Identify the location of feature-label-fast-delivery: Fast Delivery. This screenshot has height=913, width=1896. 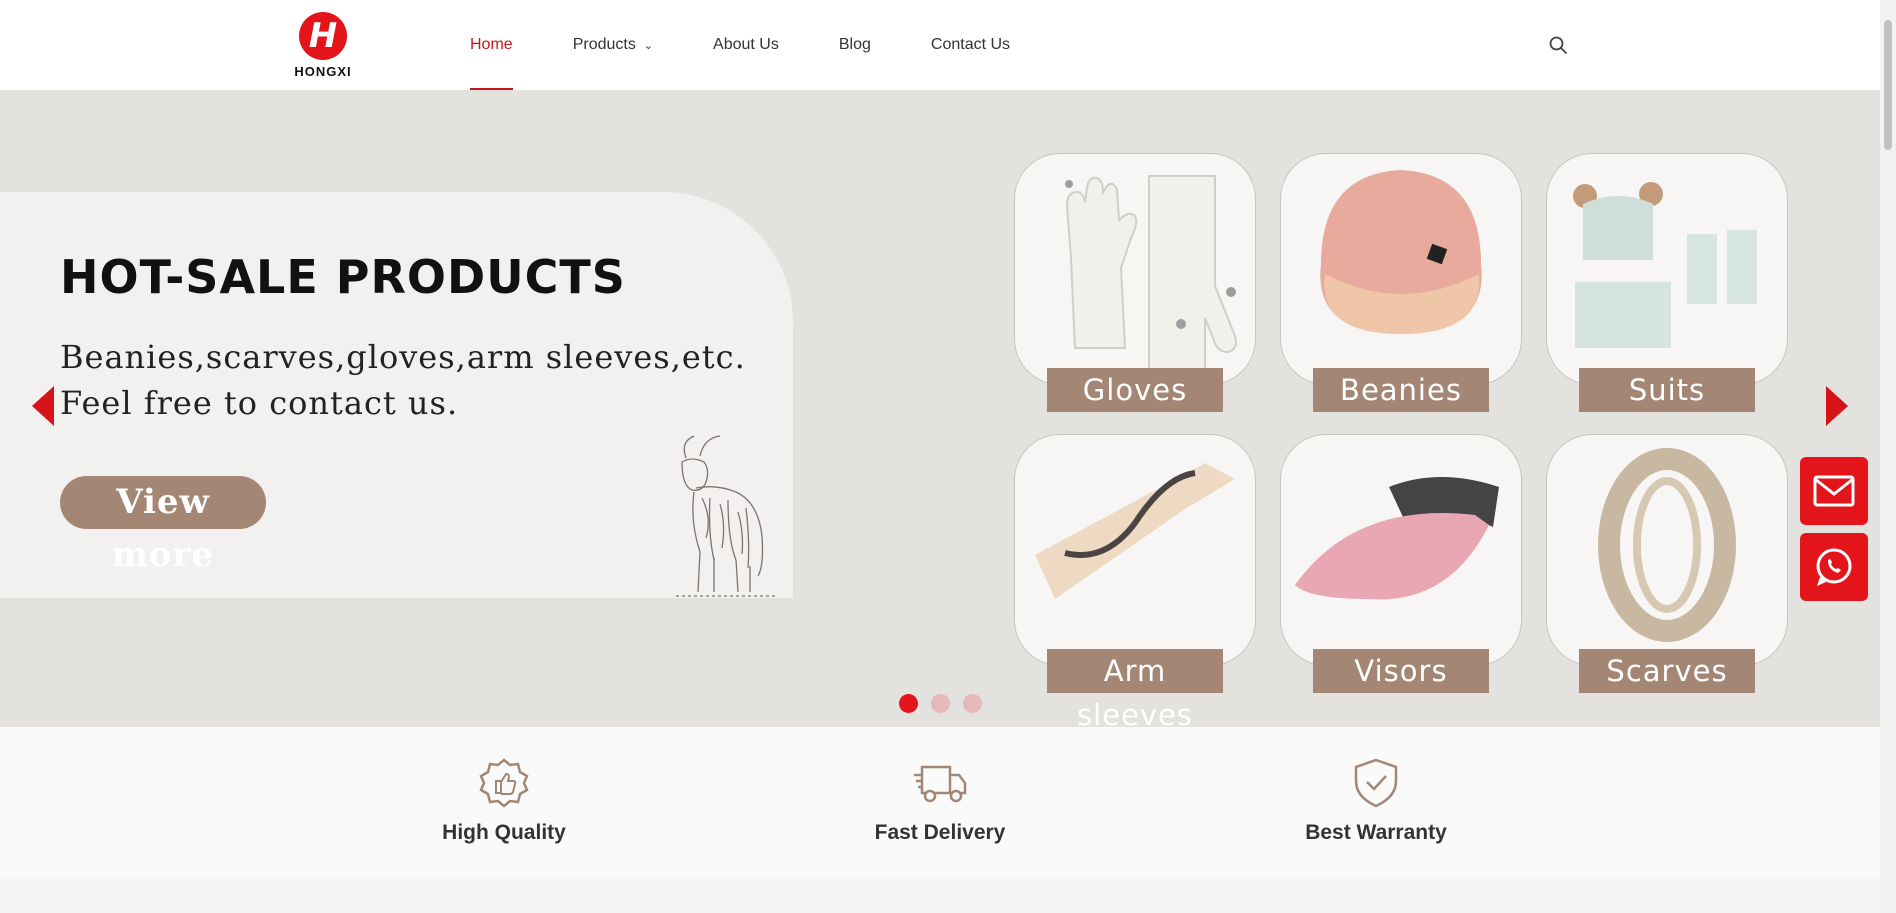
(940, 832).